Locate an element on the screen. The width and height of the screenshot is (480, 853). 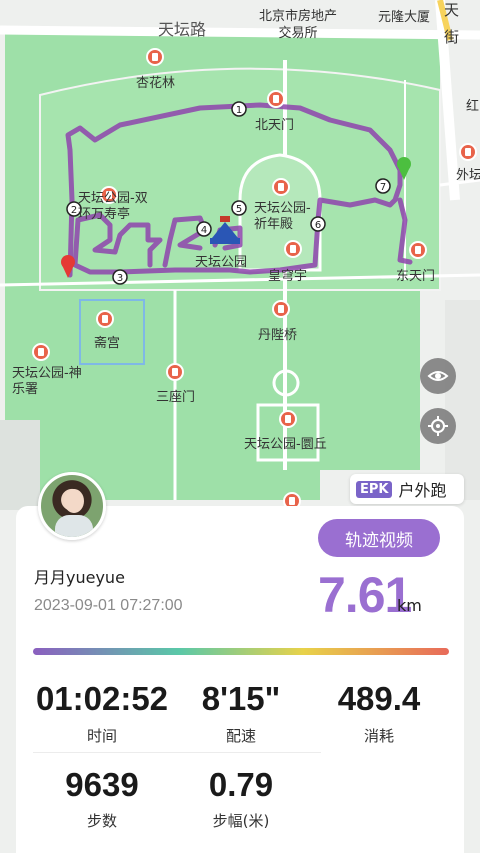
map-label-east-gate: 东天门 is located at coordinates (416, 276).